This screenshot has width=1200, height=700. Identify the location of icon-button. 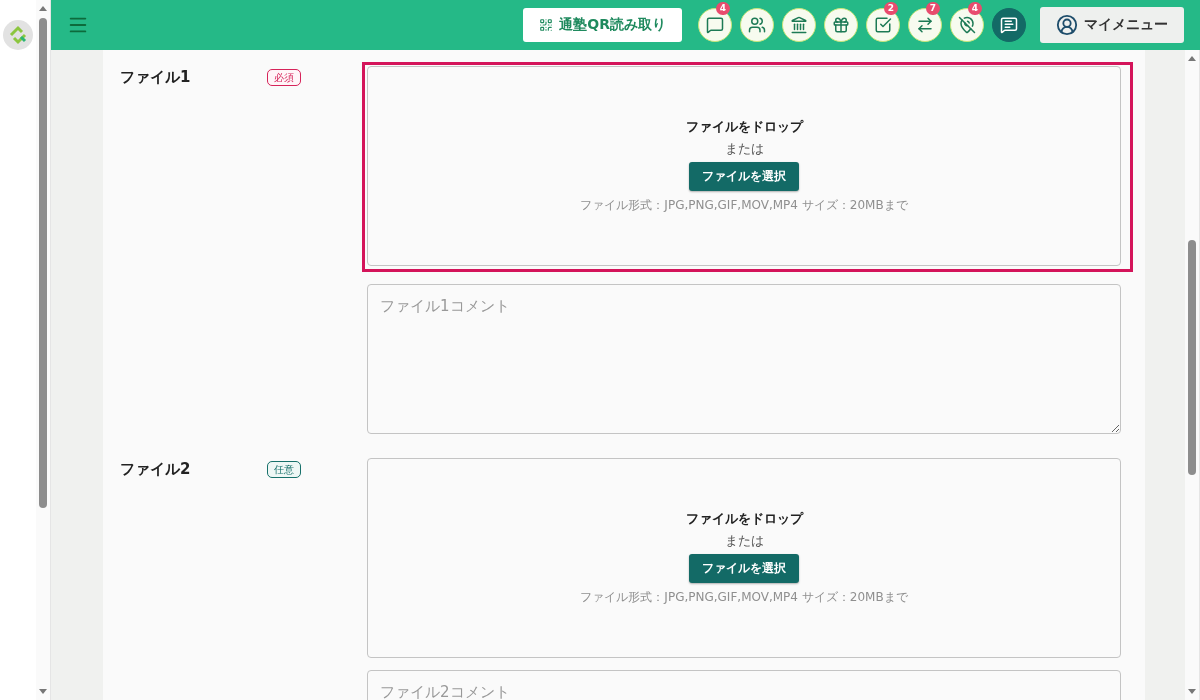
(1009, 25).